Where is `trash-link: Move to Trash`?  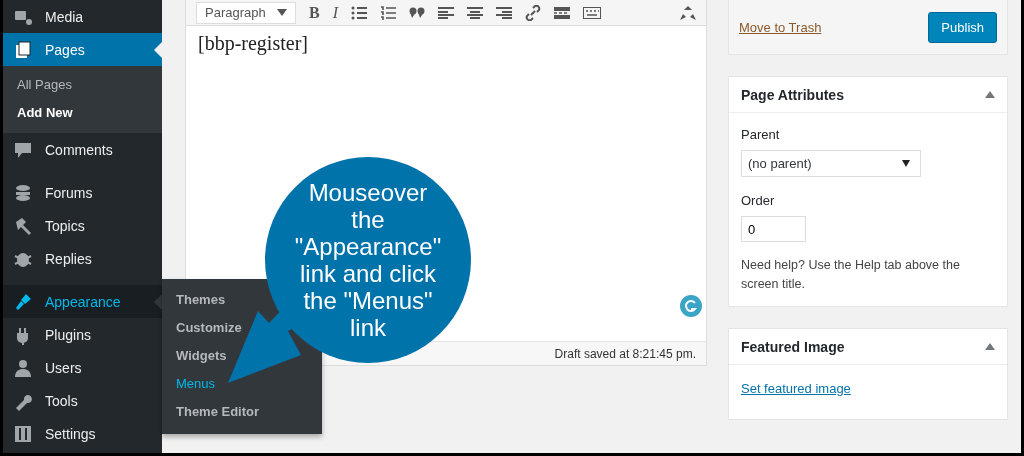
trash-link: Move to Trash is located at coordinates (780, 27).